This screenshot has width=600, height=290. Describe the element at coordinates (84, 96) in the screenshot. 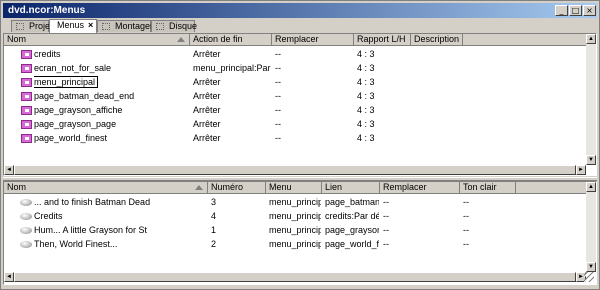

I see `menu-name: page_batman_dead_end` at that location.